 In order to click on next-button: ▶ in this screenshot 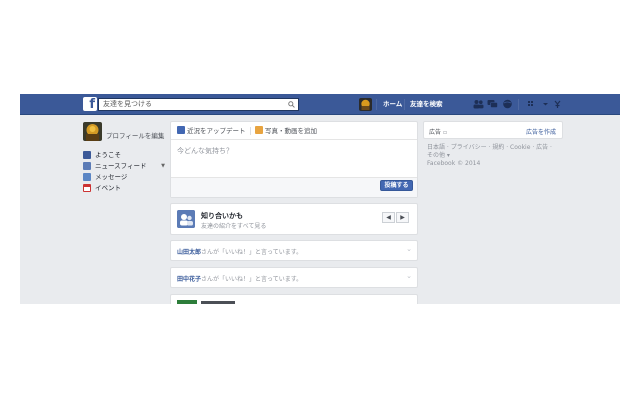, I will do `click(402, 217)`.